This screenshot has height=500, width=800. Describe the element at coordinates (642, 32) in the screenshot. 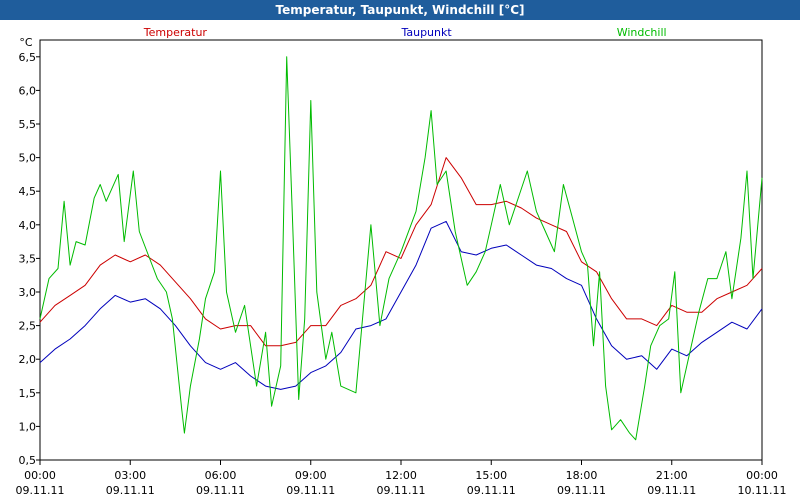

I see `legend-item-windchill: Windchill` at that location.